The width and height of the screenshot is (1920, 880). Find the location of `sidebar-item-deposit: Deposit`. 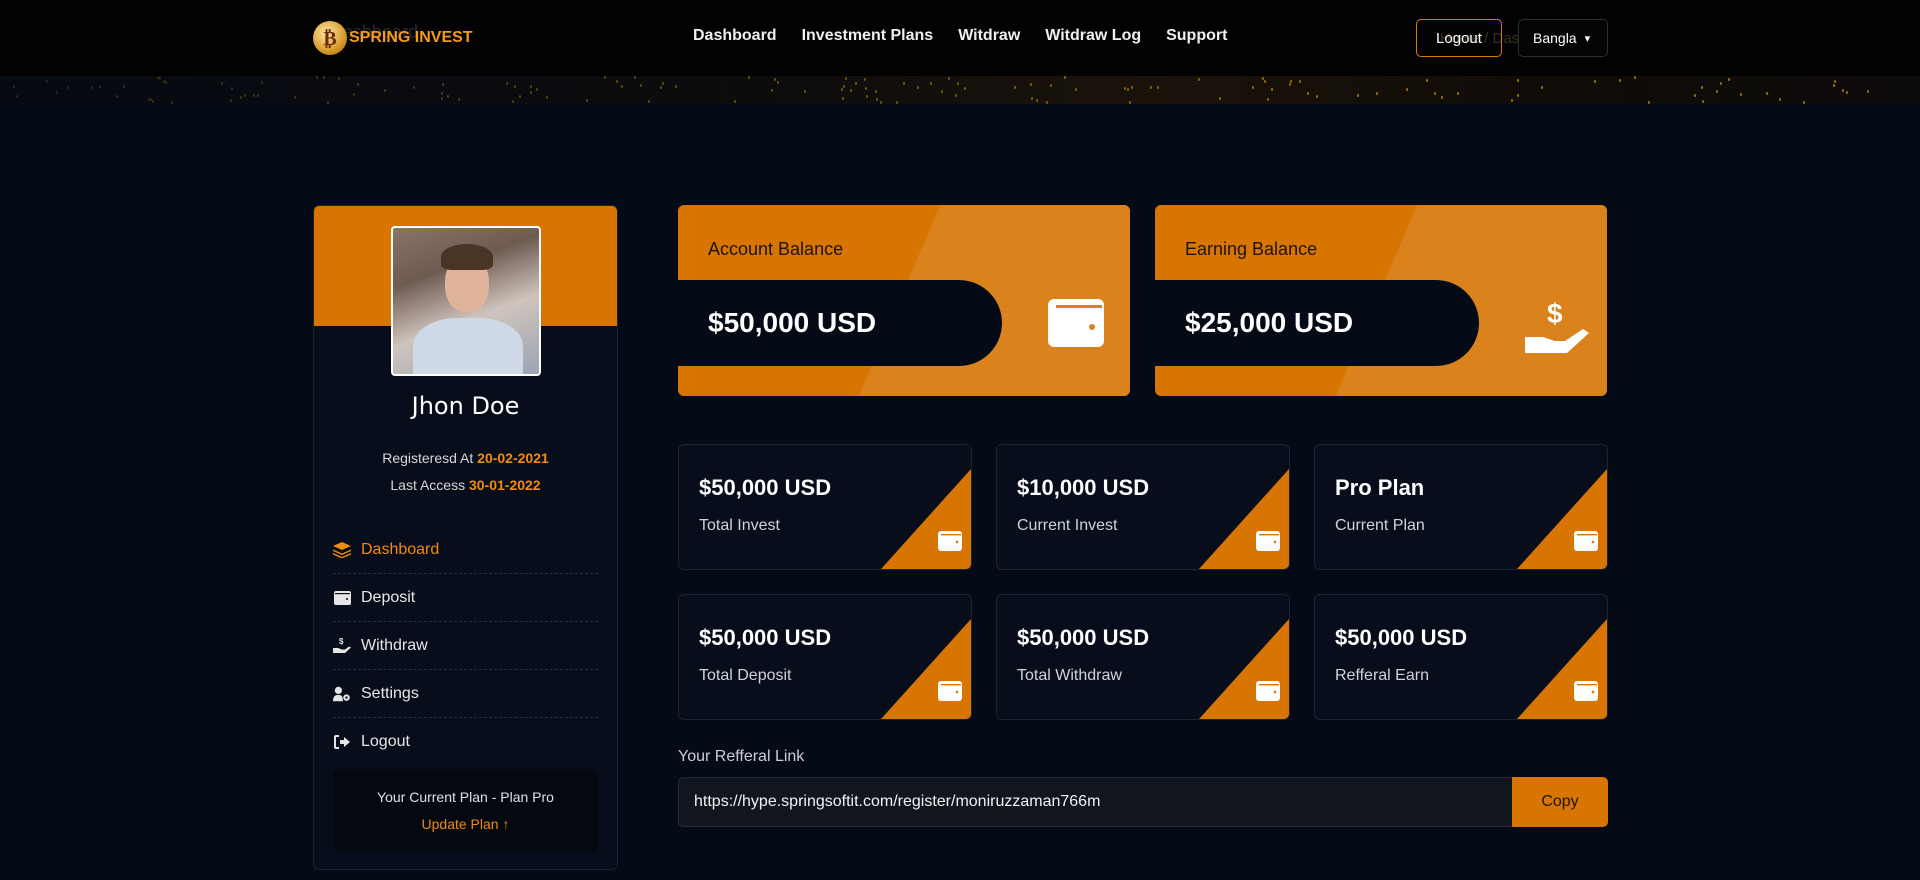

sidebar-item-deposit: Deposit is located at coordinates (465, 598).